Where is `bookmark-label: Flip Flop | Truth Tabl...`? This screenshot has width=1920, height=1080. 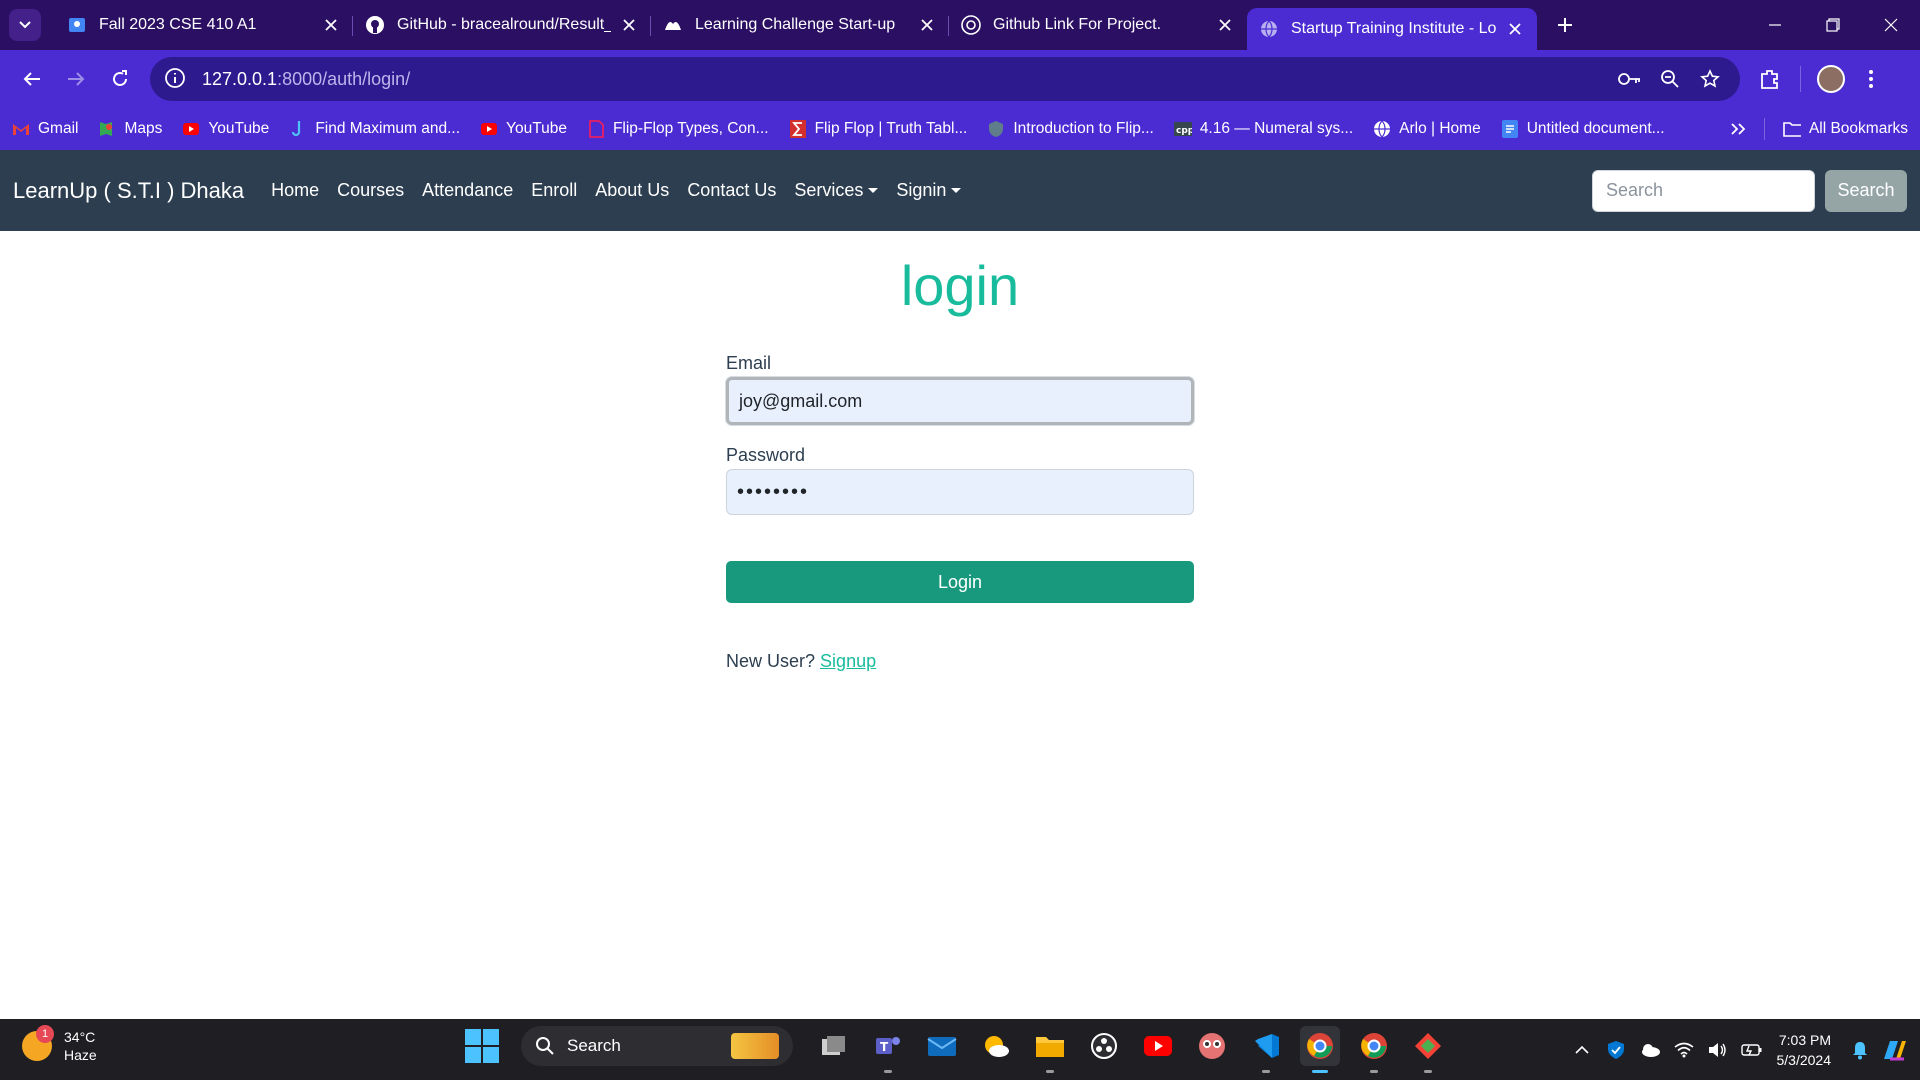 bookmark-label: Flip Flop | Truth Tabl... is located at coordinates (891, 128).